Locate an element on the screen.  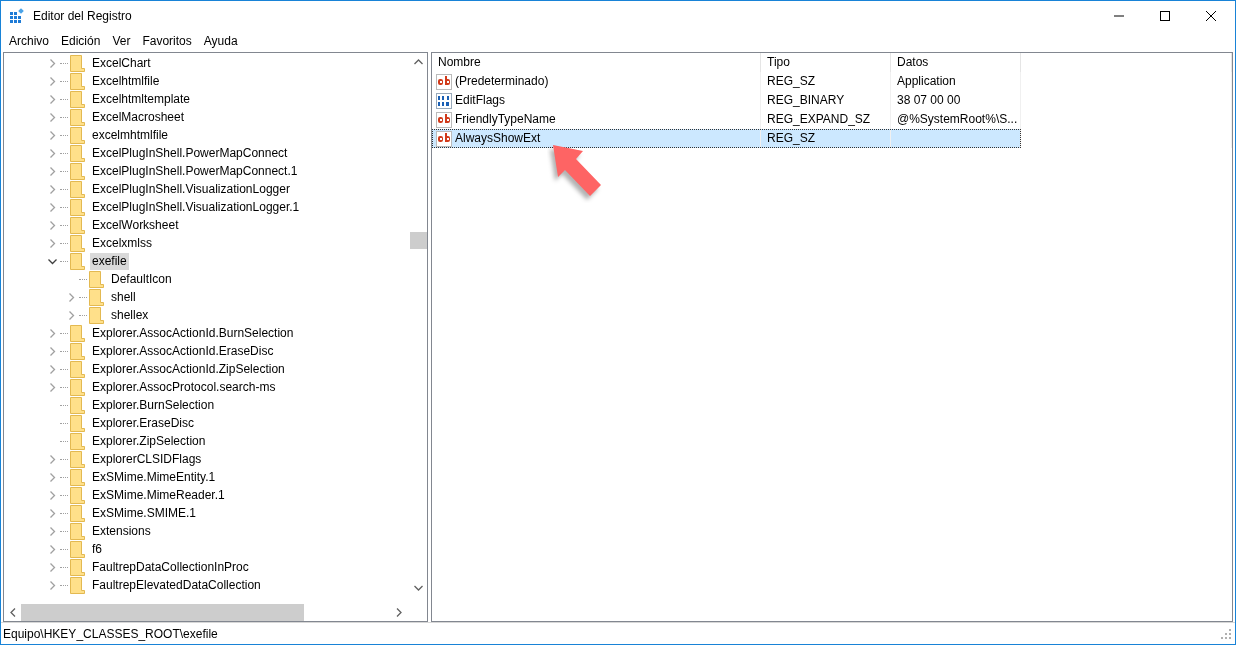
scroll-up-icon is located at coordinates (418, 62).